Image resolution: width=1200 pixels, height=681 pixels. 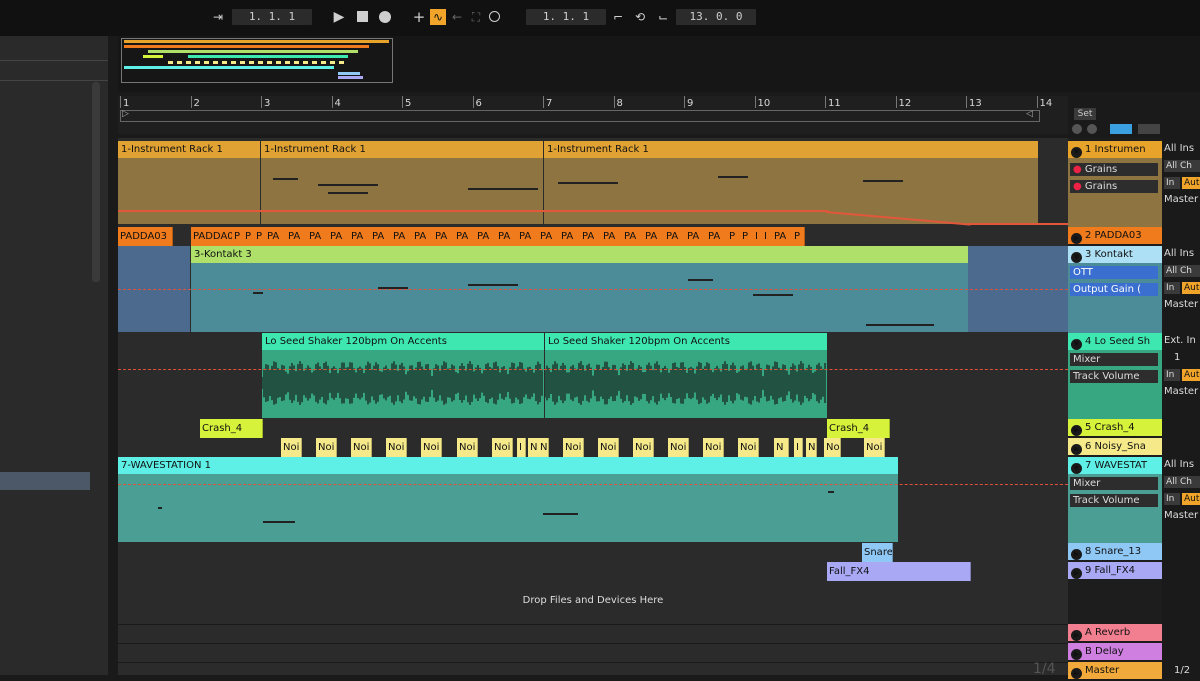 What do you see at coordinates (476, 17) in the screenshot?
I see `capture-icon: ⛶` at bounding box center [476, 17].